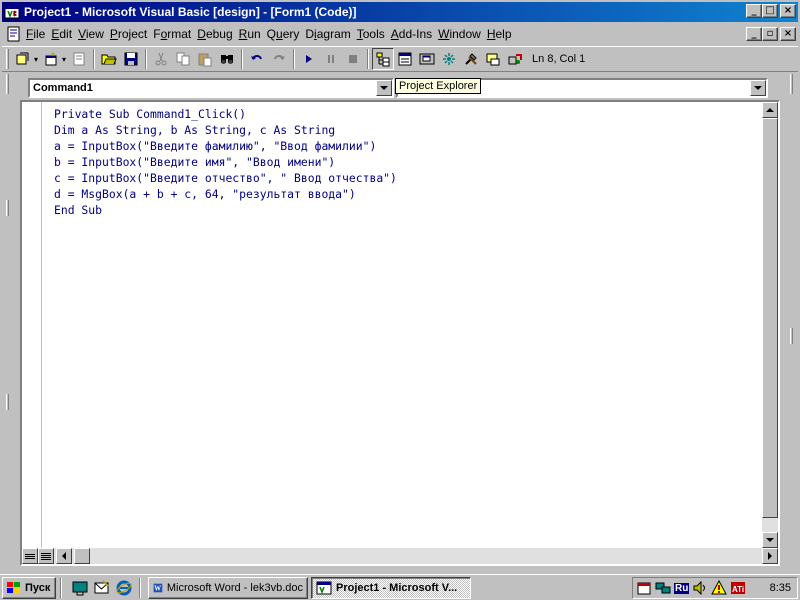  What do you see at coordinates (700, 588) in the screenshot?
I see `volume-icon` at bounding box center [700, 588].